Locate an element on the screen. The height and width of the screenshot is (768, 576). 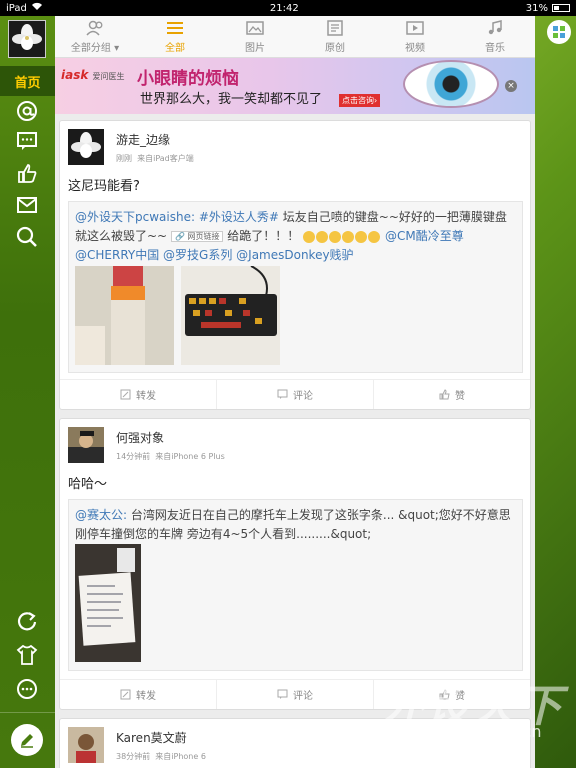
sidebar: 首页 is located at coordinates (27, 392).